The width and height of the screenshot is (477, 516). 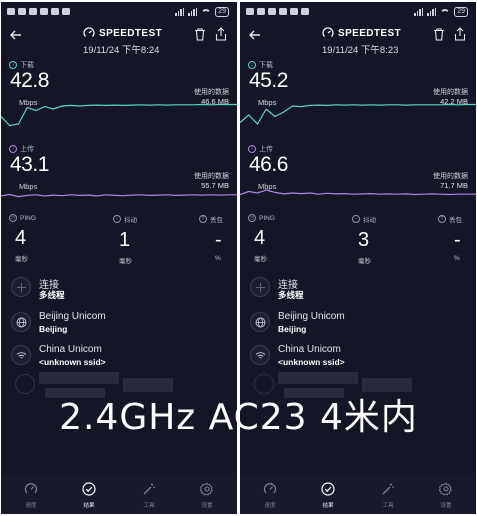 I want to click on jitter-icon: −, so click(x=117, y=219).